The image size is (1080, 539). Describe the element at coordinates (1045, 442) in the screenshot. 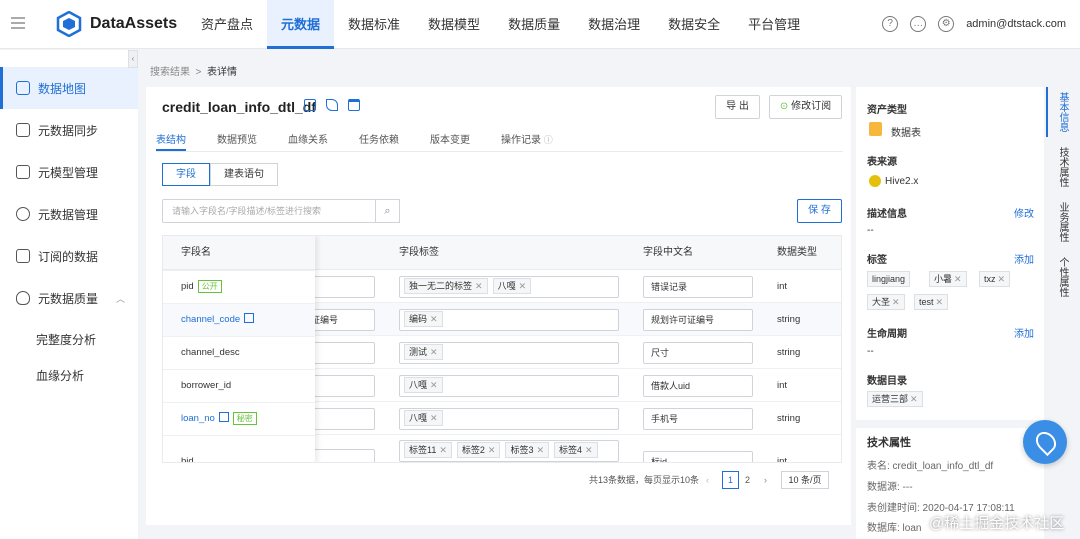

I see `location-fab-icon` at that location.